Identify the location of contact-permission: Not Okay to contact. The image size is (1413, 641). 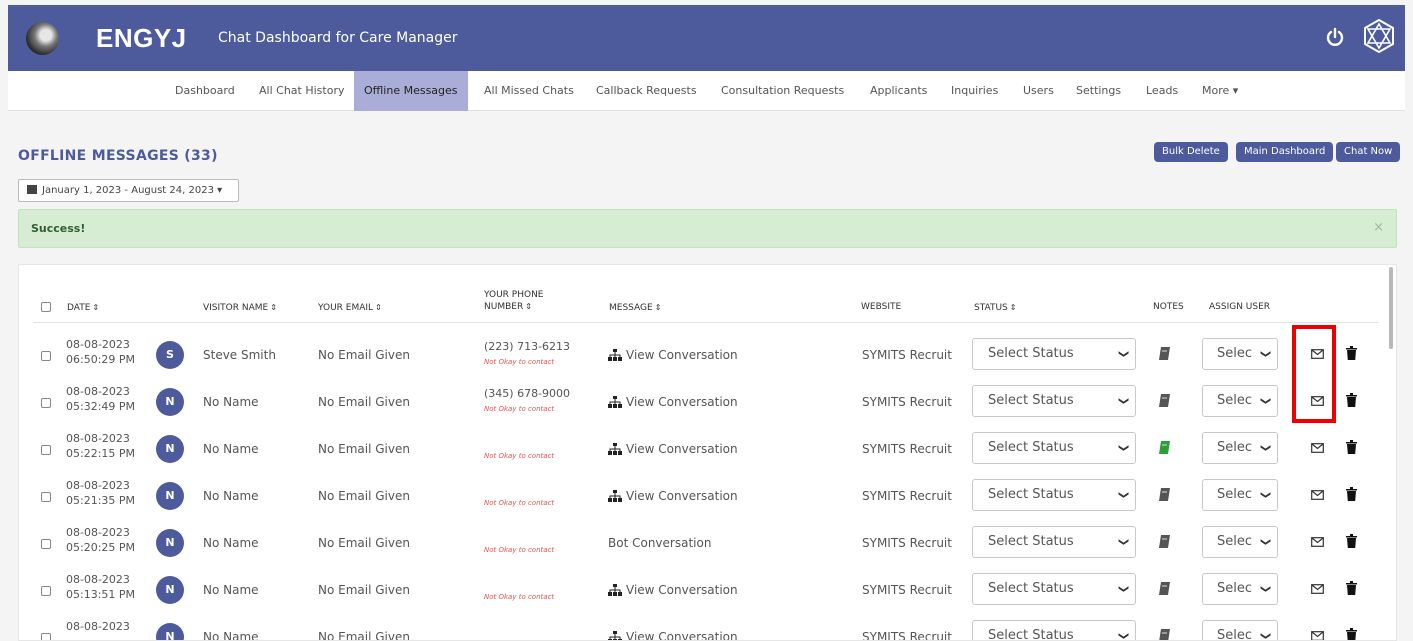
(519, 503).